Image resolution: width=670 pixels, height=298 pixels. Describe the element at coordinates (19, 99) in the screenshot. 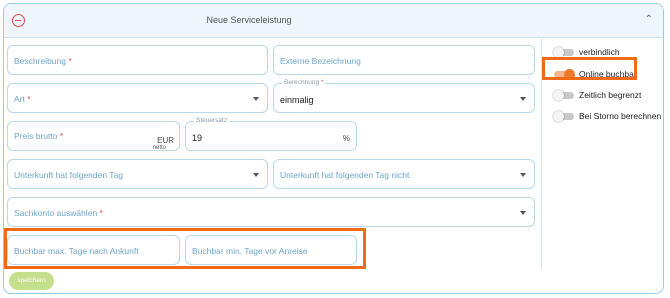

I see `art-placeholder: Art` at that location.